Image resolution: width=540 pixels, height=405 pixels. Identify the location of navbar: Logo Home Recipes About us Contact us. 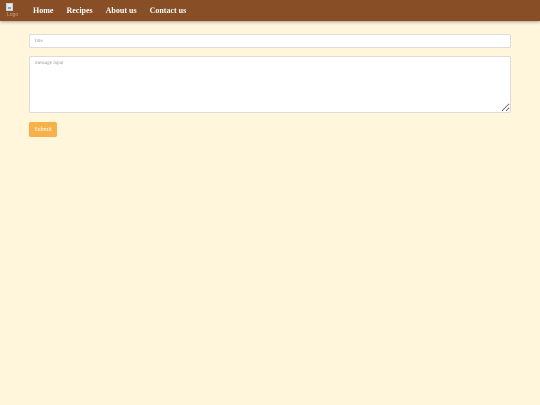
(270, 10).